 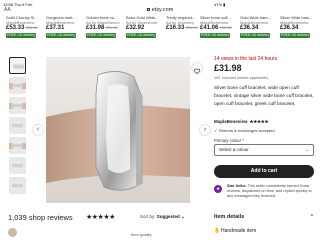 What do you see at coordinates (111, 27) in the screenshot?
I see `related-product-original-price: £39.98` at bounding box center [111, 27].